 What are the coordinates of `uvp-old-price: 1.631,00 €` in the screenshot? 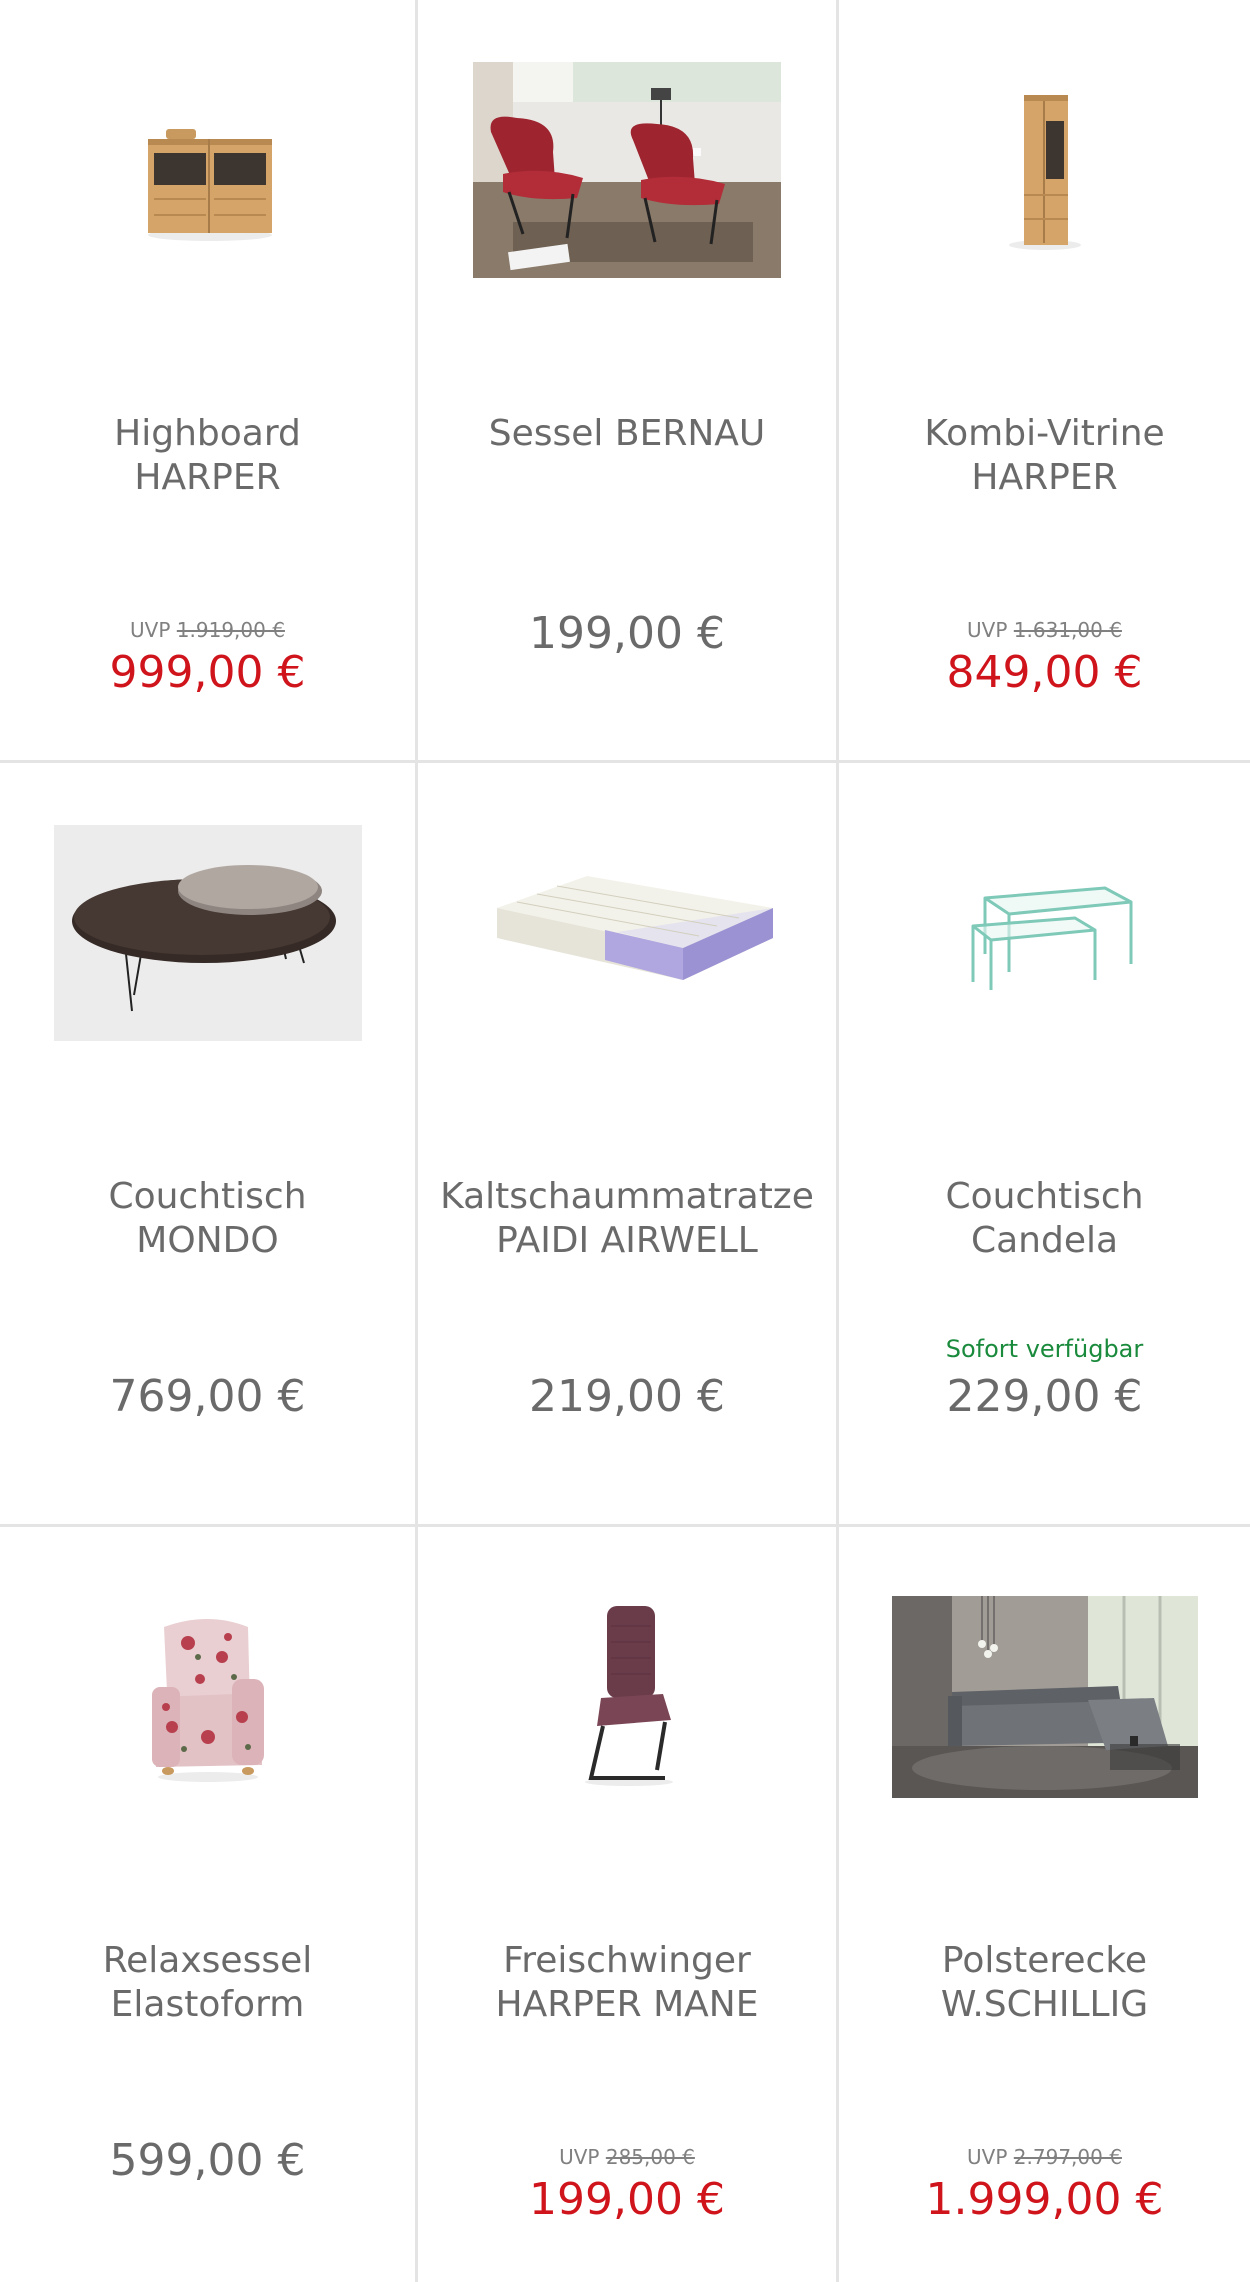 It's located at (1067, 630).